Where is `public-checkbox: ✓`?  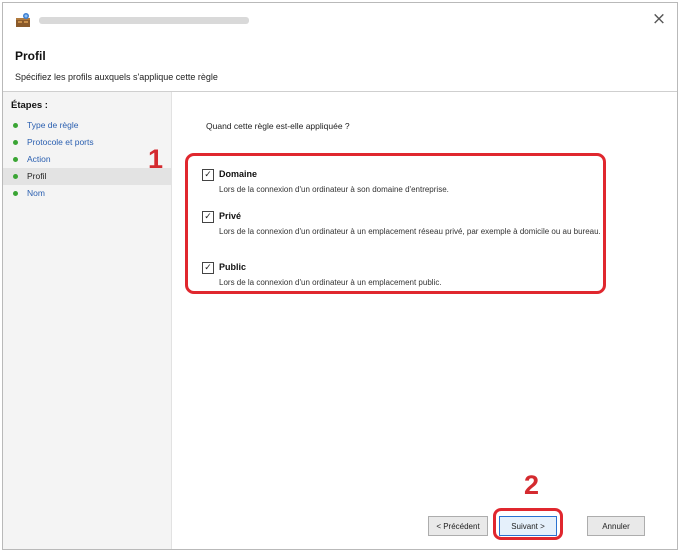
public-checkbox: ✓ is located at coordinates (208, 268).